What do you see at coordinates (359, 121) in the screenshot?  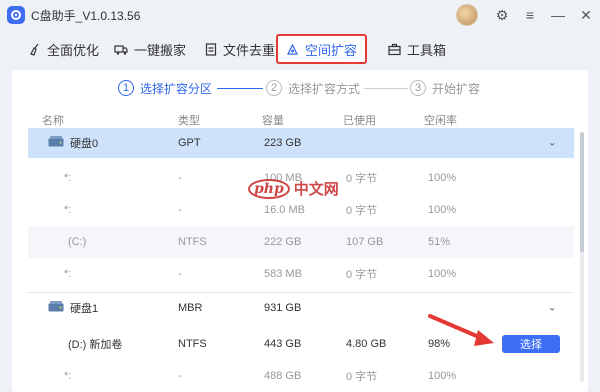 I see `column-header-used: 已使用` at bounding box center [359, 121].